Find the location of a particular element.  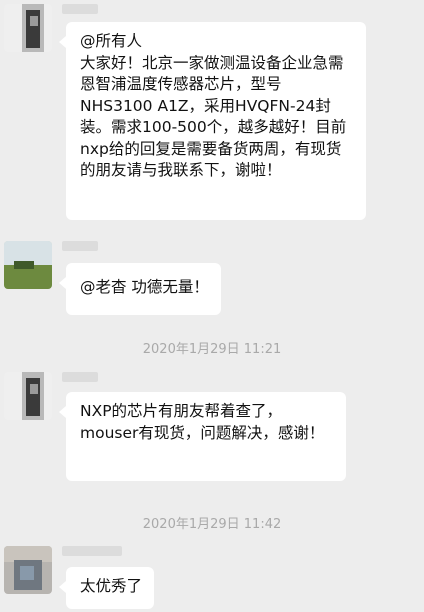

avatar: landscape-avatar-icon is located at coordinates (28, 265).